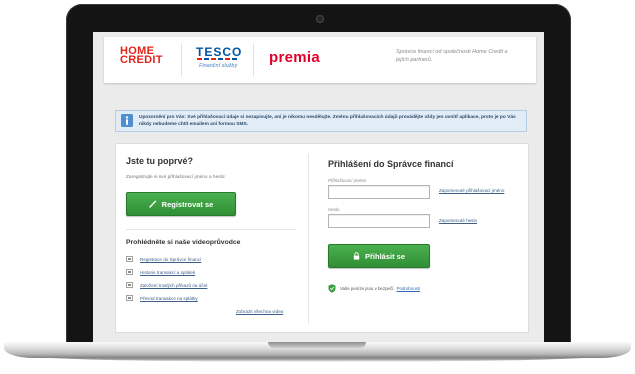 The height and width of the screenshot is (374, 635). I want to click on column-divider, so click(308, 239).